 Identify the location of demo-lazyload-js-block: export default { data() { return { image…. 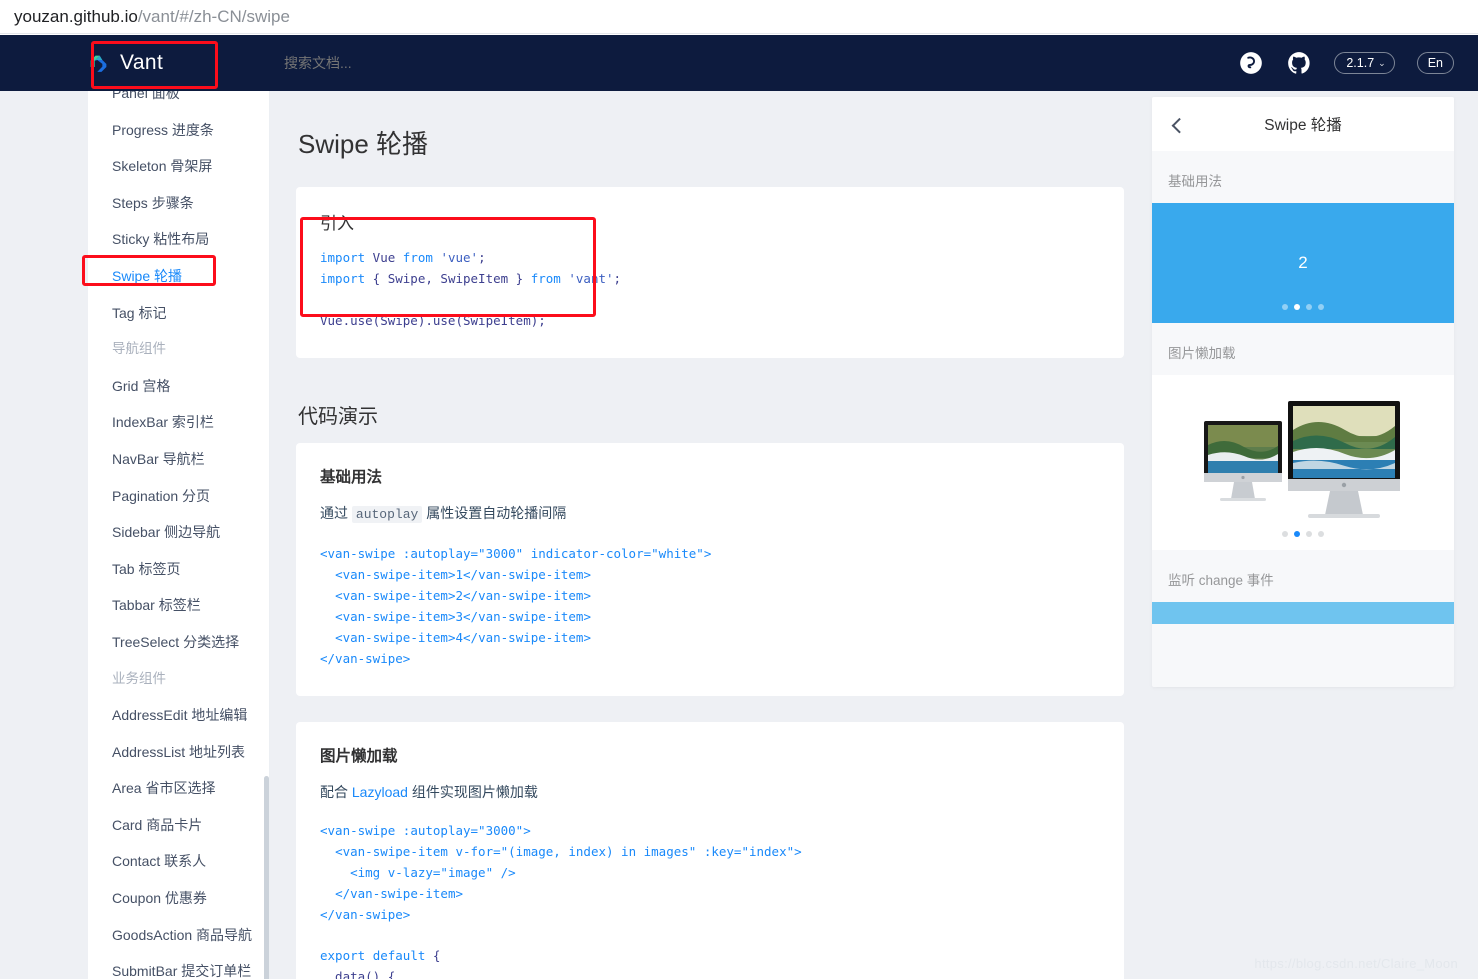
(710, 962).